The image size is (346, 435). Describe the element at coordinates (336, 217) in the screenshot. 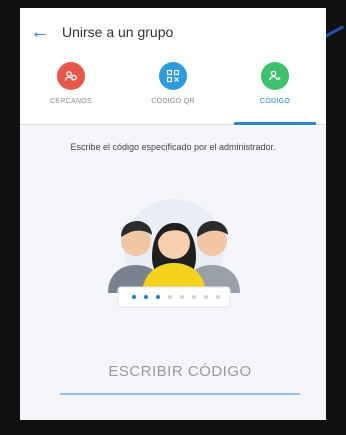

I see `frame-right` at that location.